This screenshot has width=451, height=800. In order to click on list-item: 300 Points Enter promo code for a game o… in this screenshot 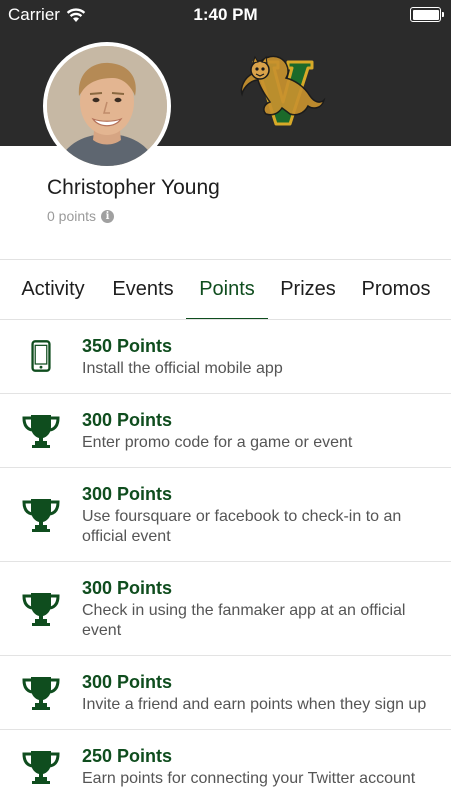, I will do `click(225, 431)`.